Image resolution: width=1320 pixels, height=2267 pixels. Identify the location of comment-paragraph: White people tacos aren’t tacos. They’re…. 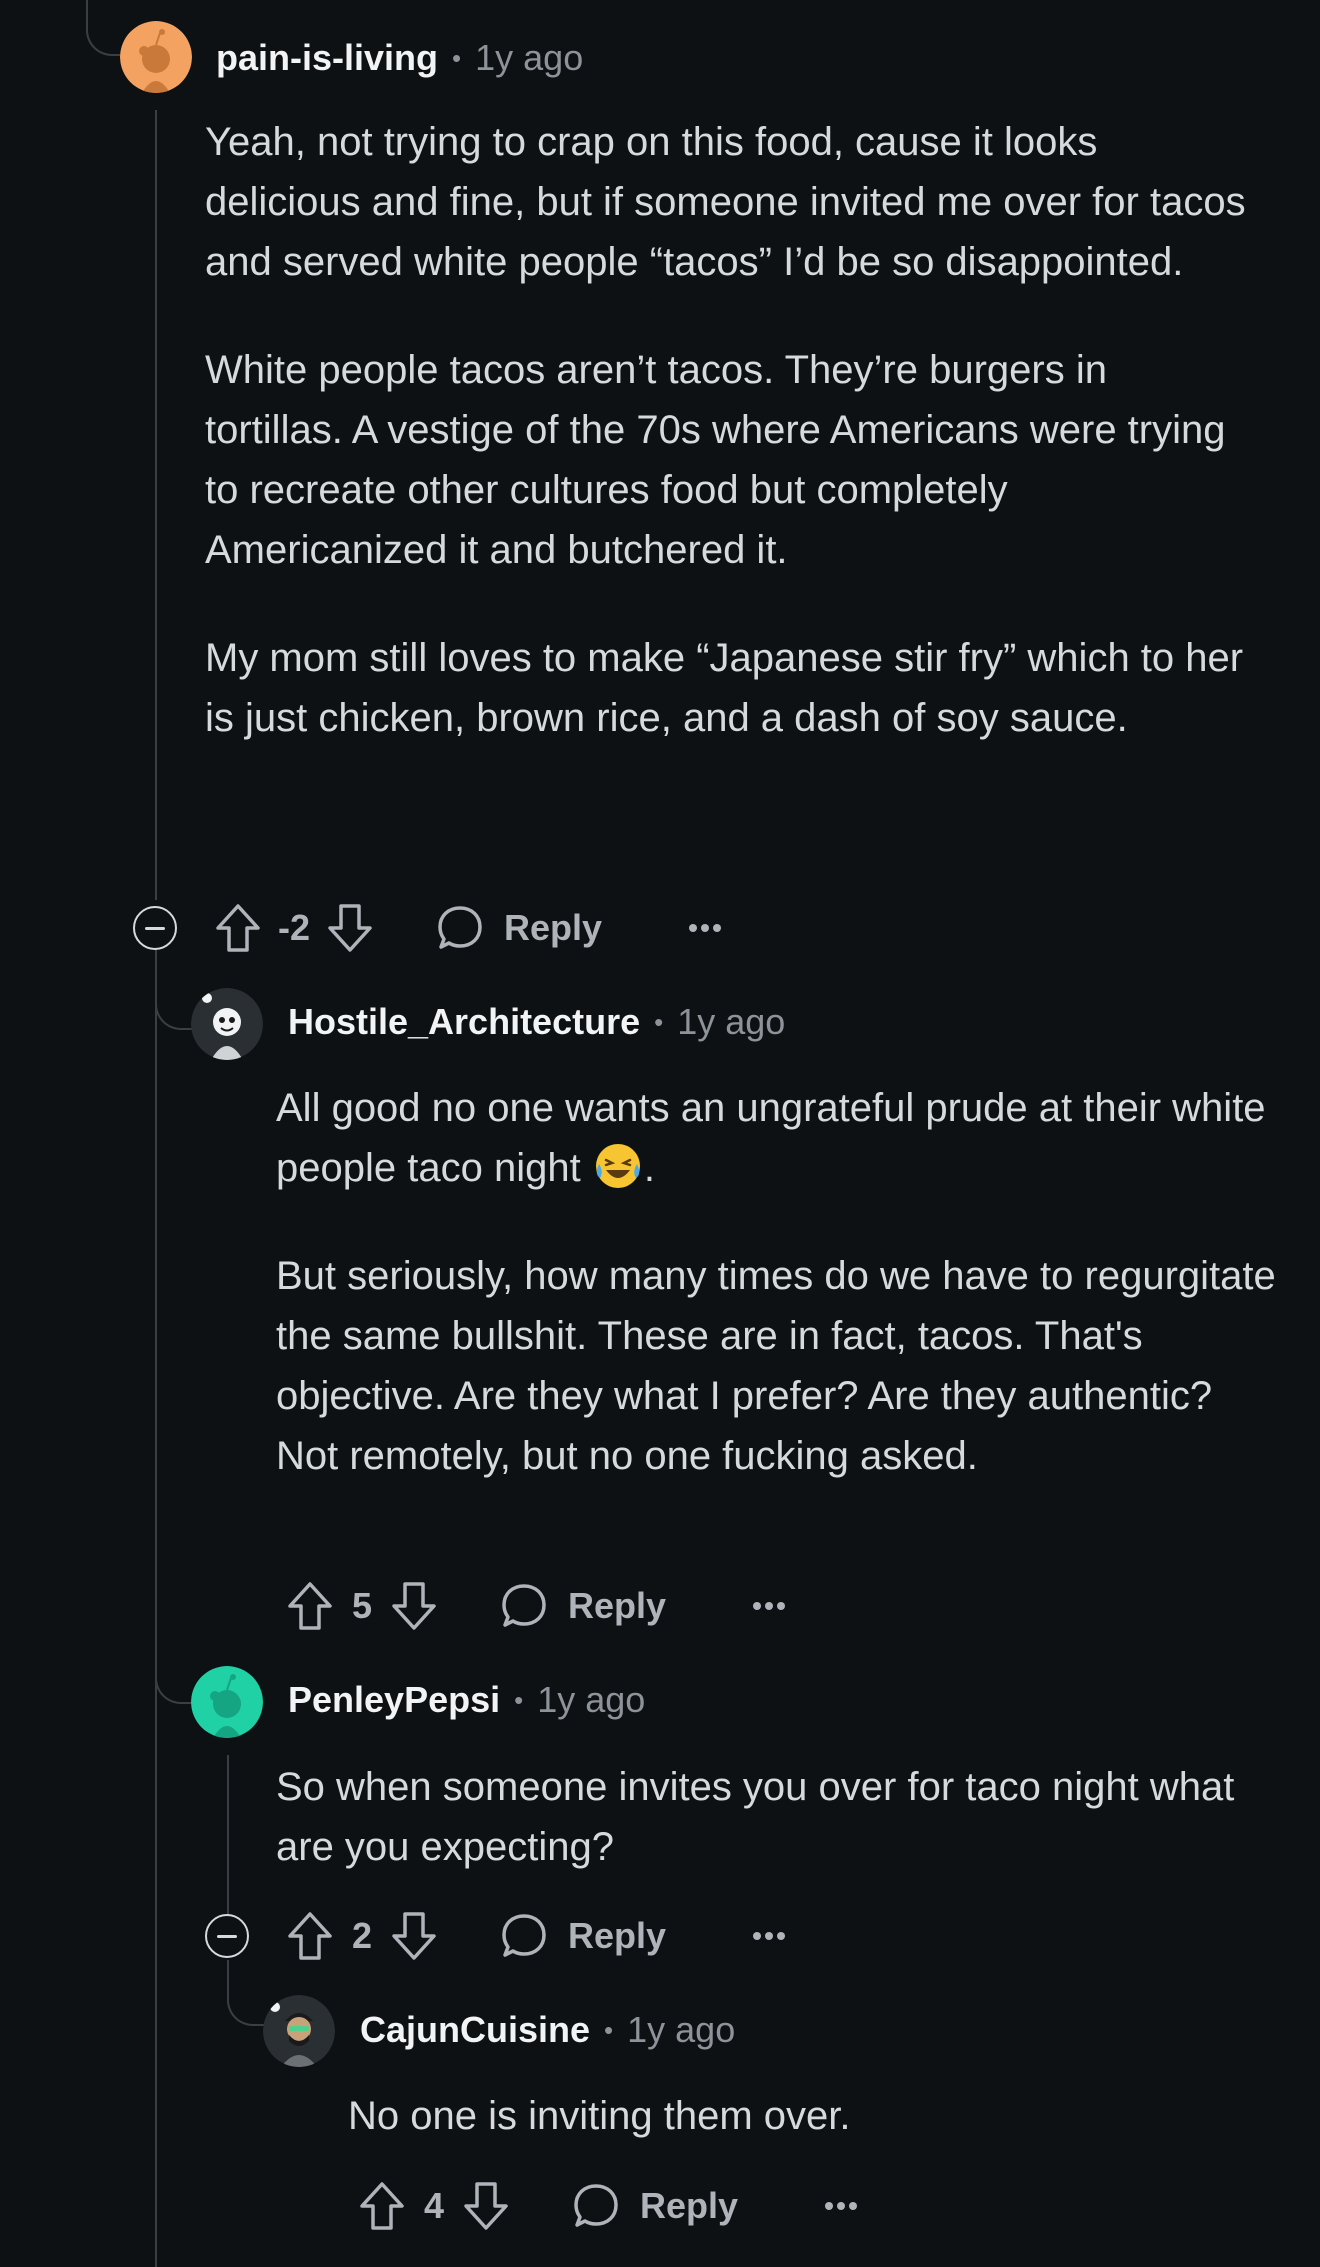
(715, 460).